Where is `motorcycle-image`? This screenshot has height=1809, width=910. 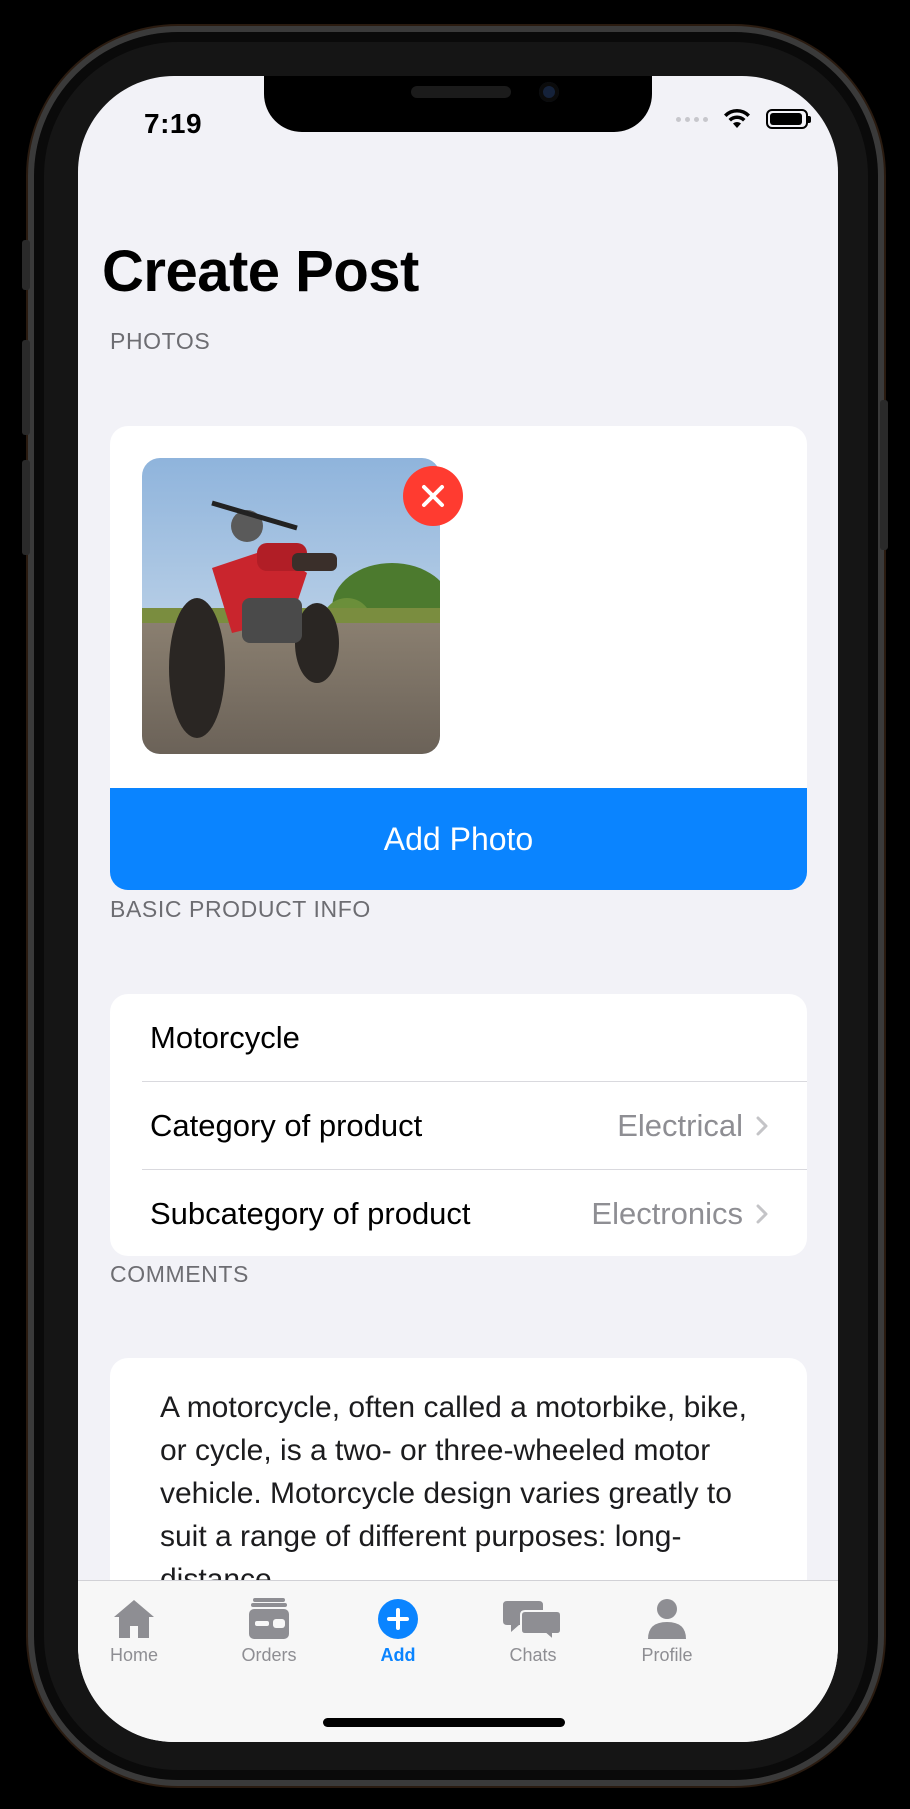 motorcycle-image is located at coordinates (291, 606).